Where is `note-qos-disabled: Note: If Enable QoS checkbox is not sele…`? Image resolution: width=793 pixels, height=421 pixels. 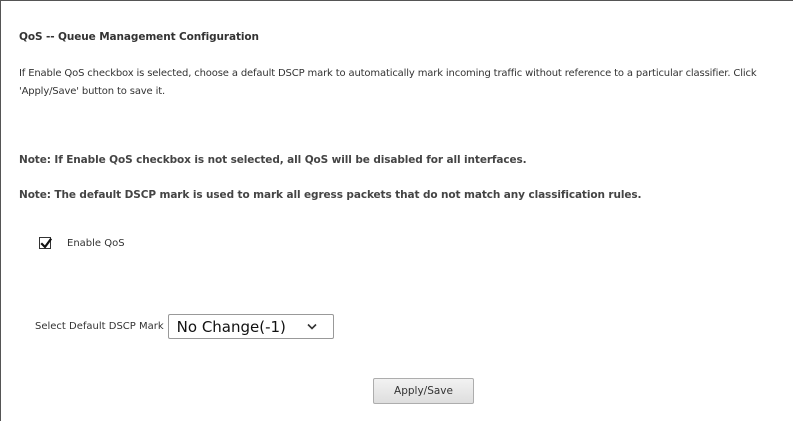
note-qos-disabled: Note: If Enable QoS checkbox is not sele… is located at coordinates (273, 160).